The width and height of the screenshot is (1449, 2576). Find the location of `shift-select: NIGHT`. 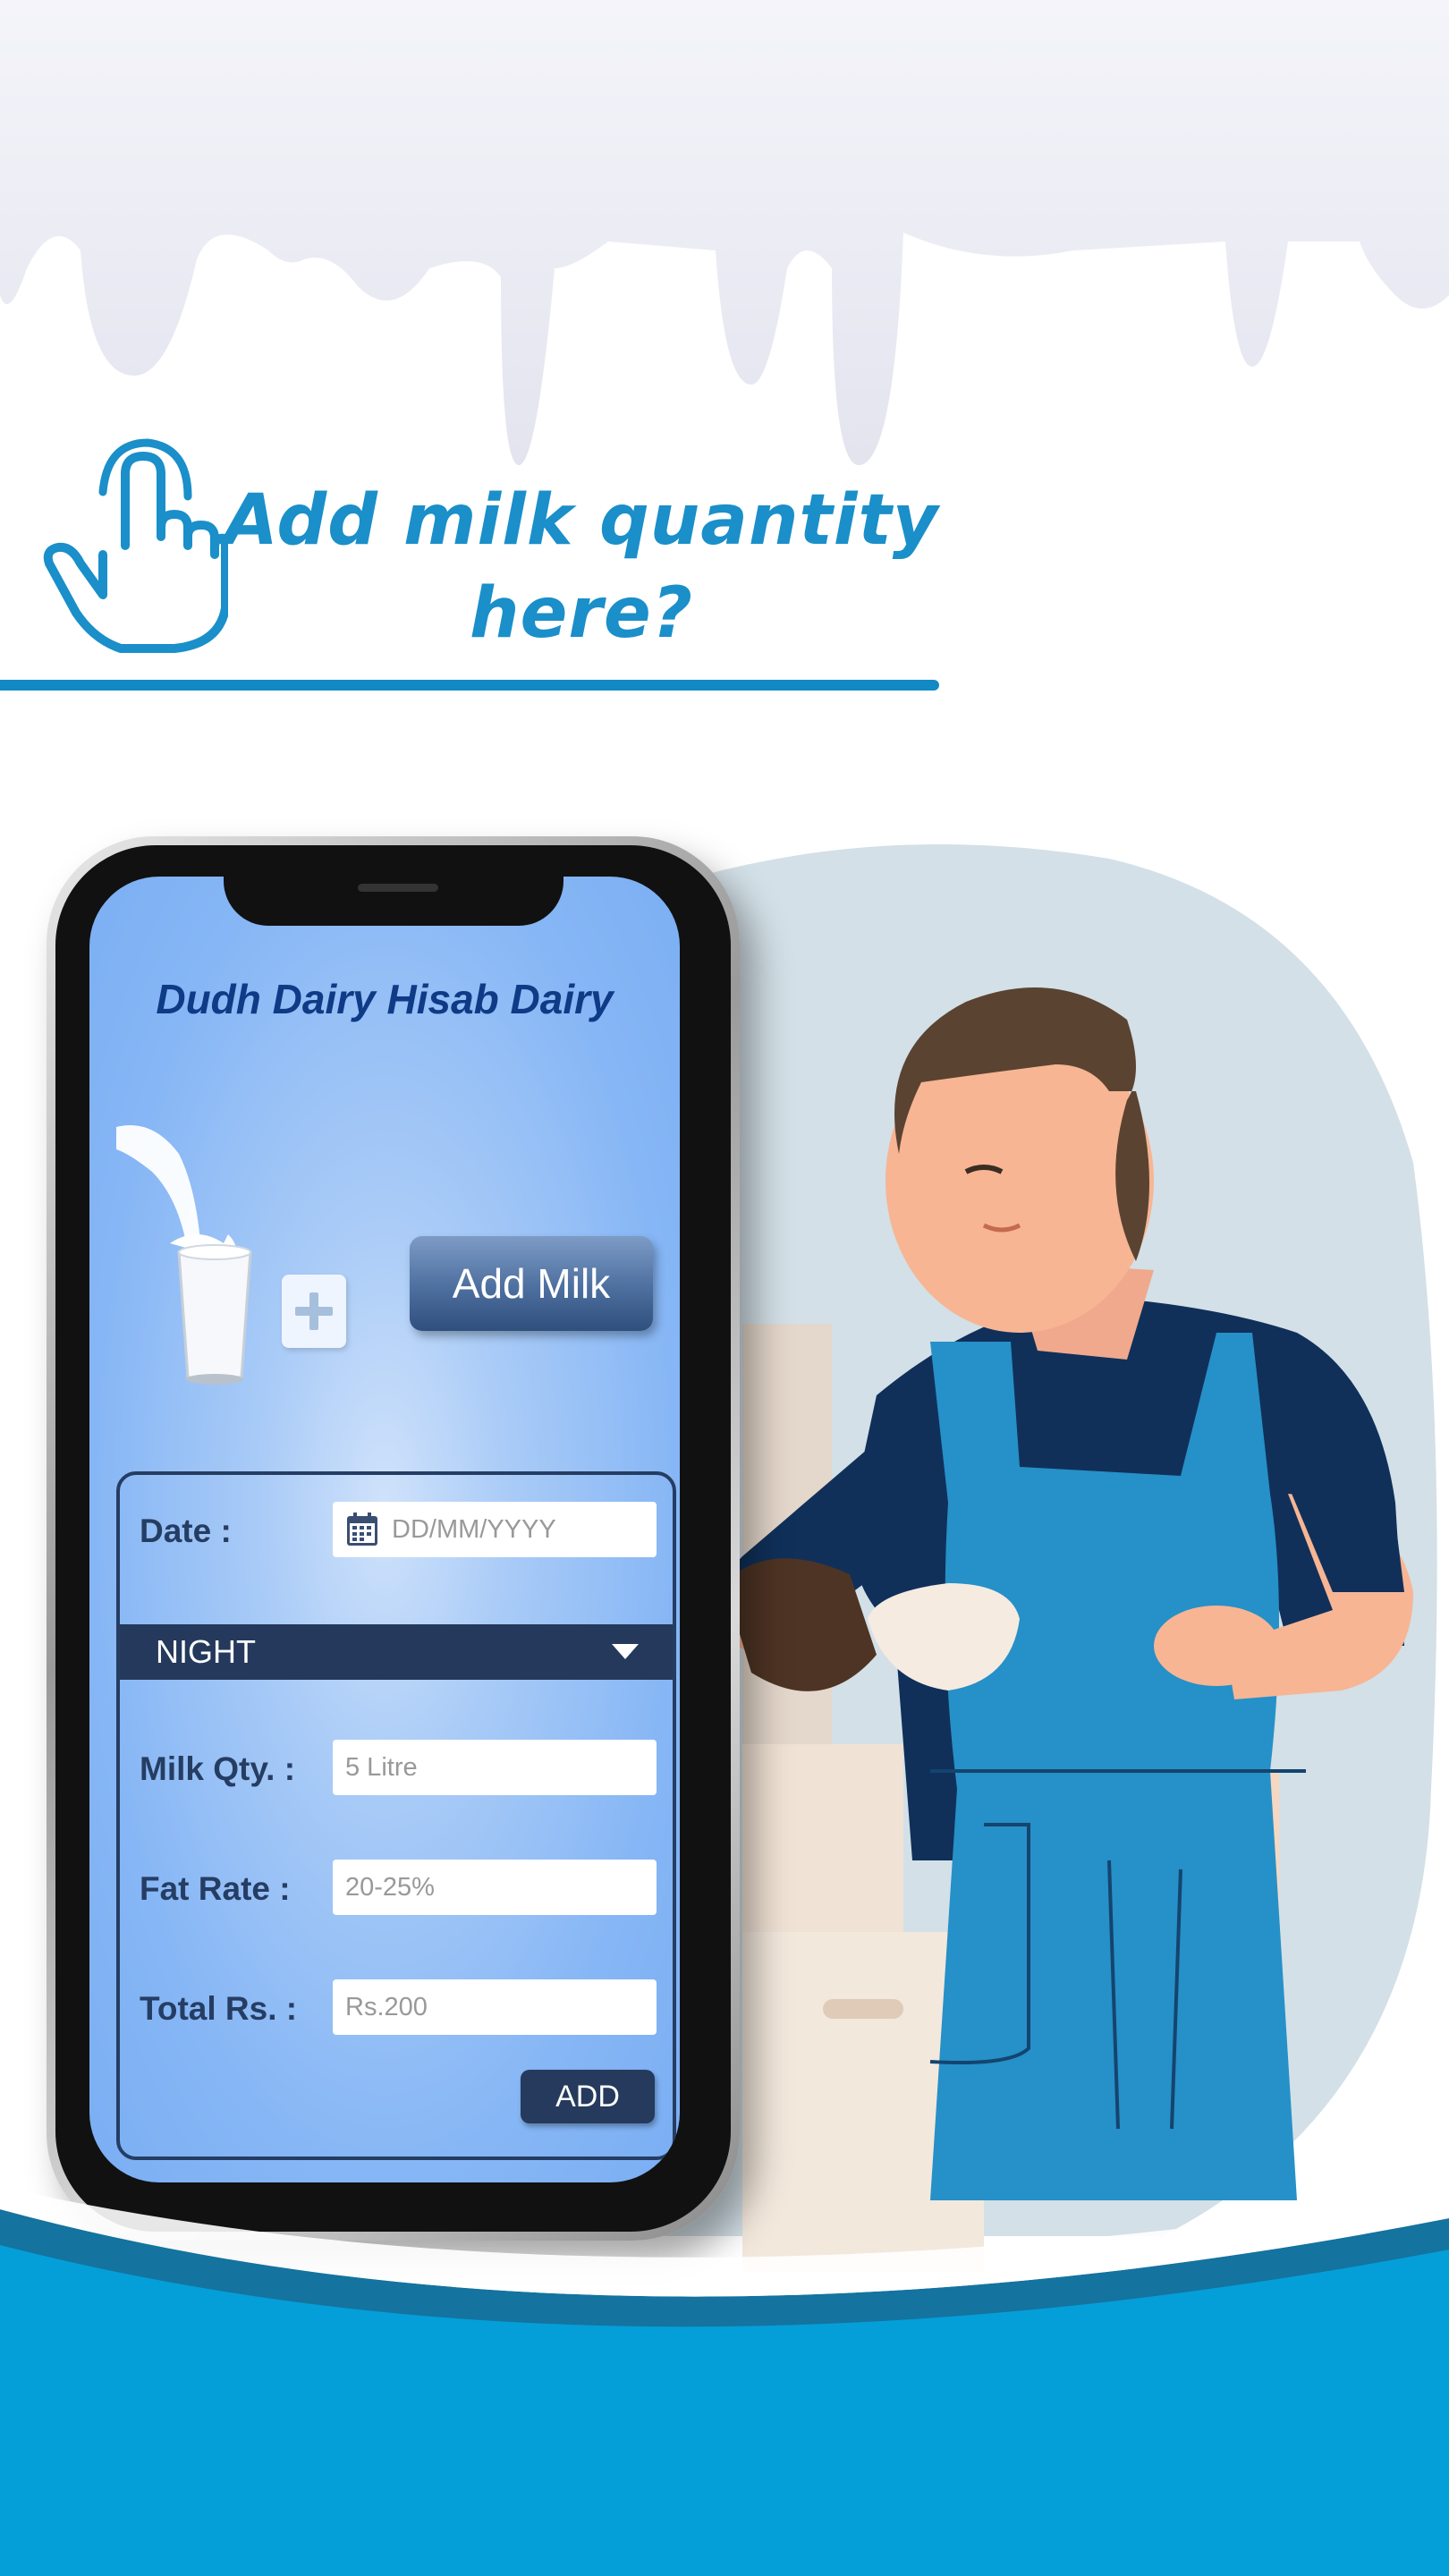

shift-select: NIGHT is located at coordinates (396, 1652).